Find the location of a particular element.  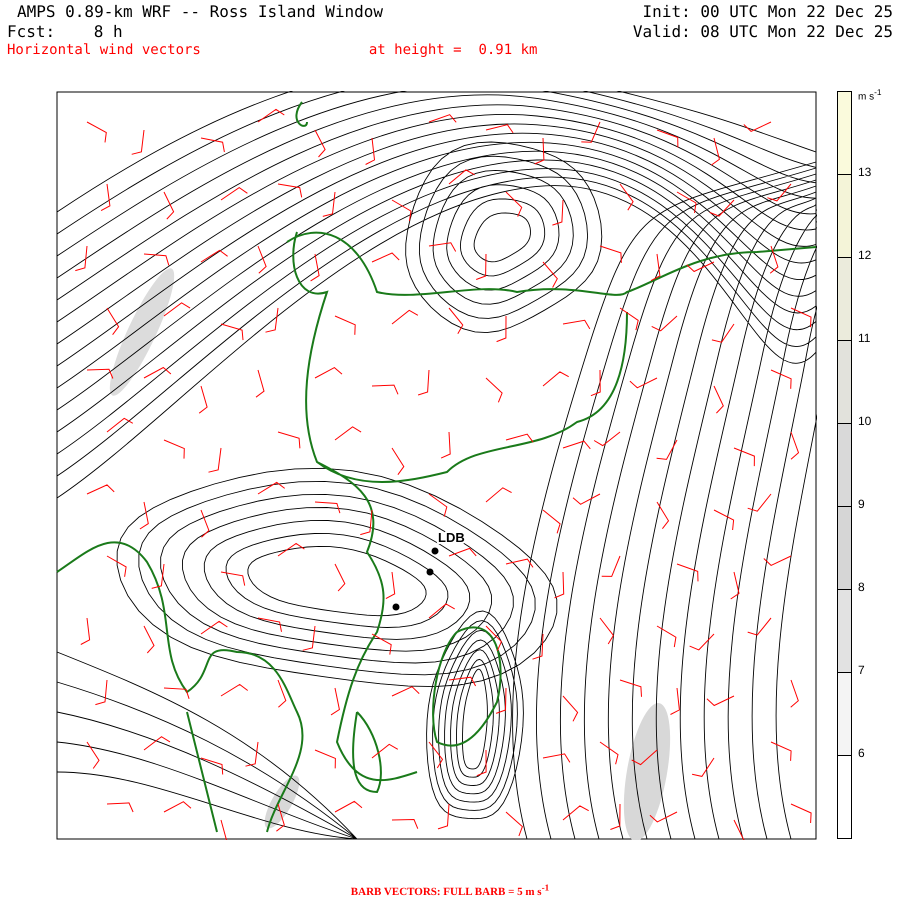

tick-label: 11 is located at coordinates (864, 338).